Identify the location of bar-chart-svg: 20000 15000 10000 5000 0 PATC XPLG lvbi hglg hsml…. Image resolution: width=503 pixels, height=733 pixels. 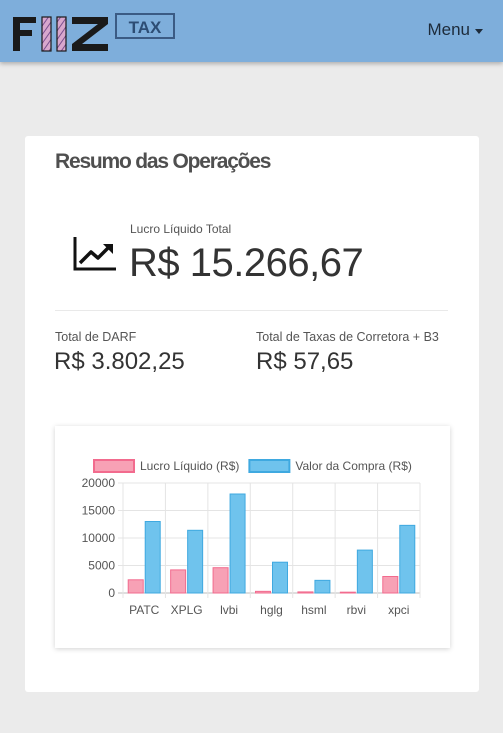
(251, 538).